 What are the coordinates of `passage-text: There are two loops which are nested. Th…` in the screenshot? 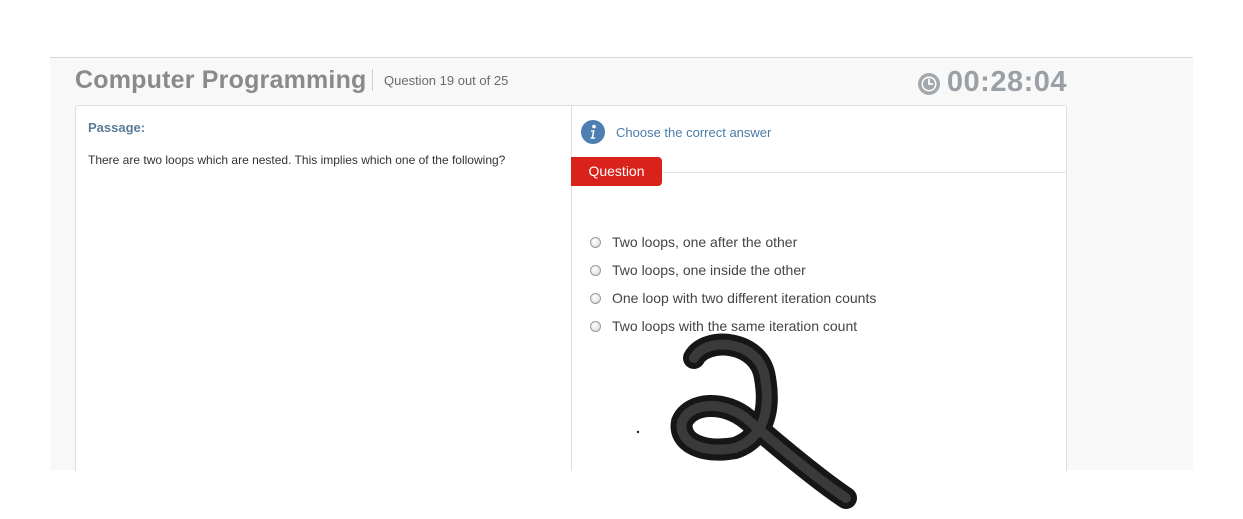 It's located at (297, 160).